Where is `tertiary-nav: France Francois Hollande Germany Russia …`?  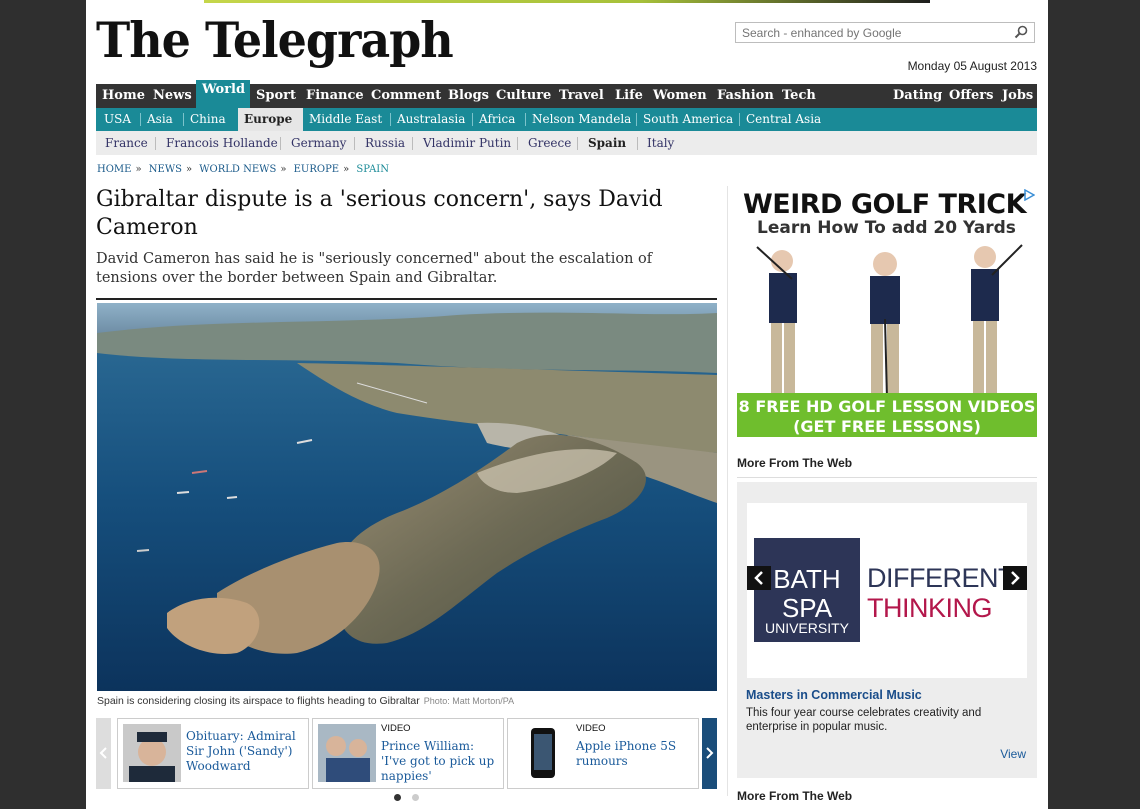
tertiary-nav: France Francois Hollande Germany Russia … is located at coordinates (566, 143).